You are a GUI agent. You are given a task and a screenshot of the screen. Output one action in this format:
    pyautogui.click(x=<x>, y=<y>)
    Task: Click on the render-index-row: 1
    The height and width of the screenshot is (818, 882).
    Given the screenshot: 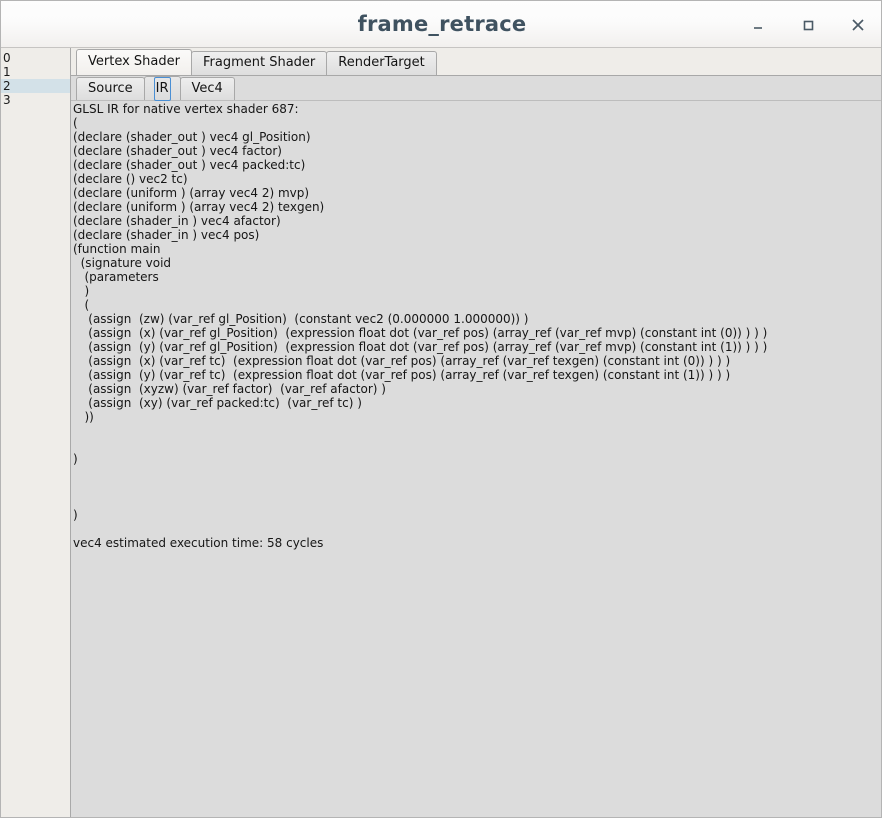 What is the action you would take?
    pyautogui.click(x=35, y=72)
    